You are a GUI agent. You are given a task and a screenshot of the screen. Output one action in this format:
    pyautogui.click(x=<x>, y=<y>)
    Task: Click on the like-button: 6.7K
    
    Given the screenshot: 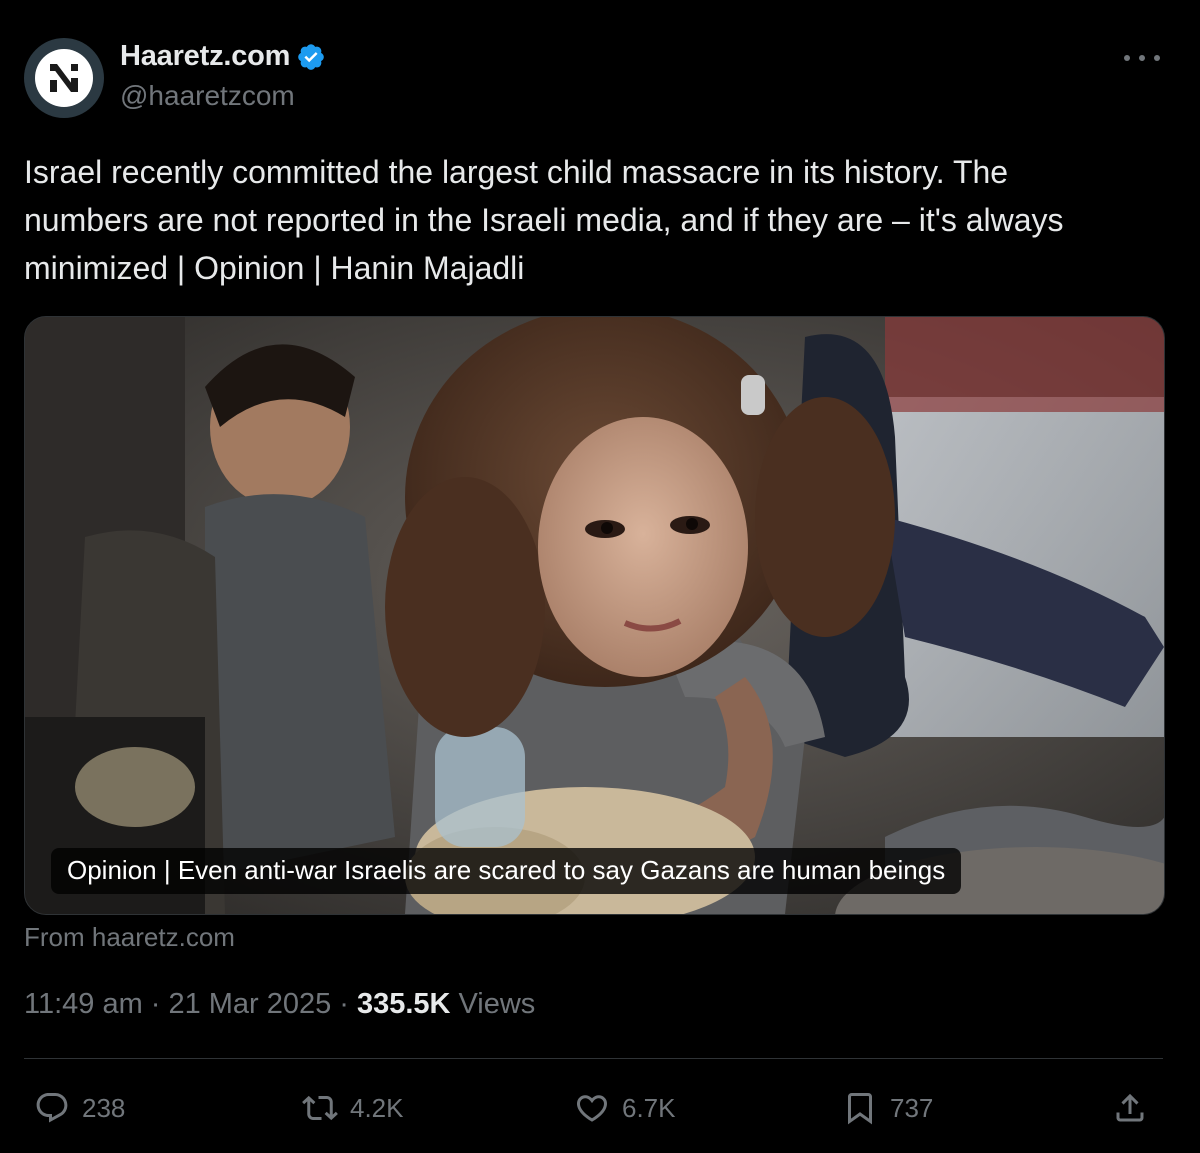 What is the action you would take?
    pyautogui.click(x=625, y=1108)
    